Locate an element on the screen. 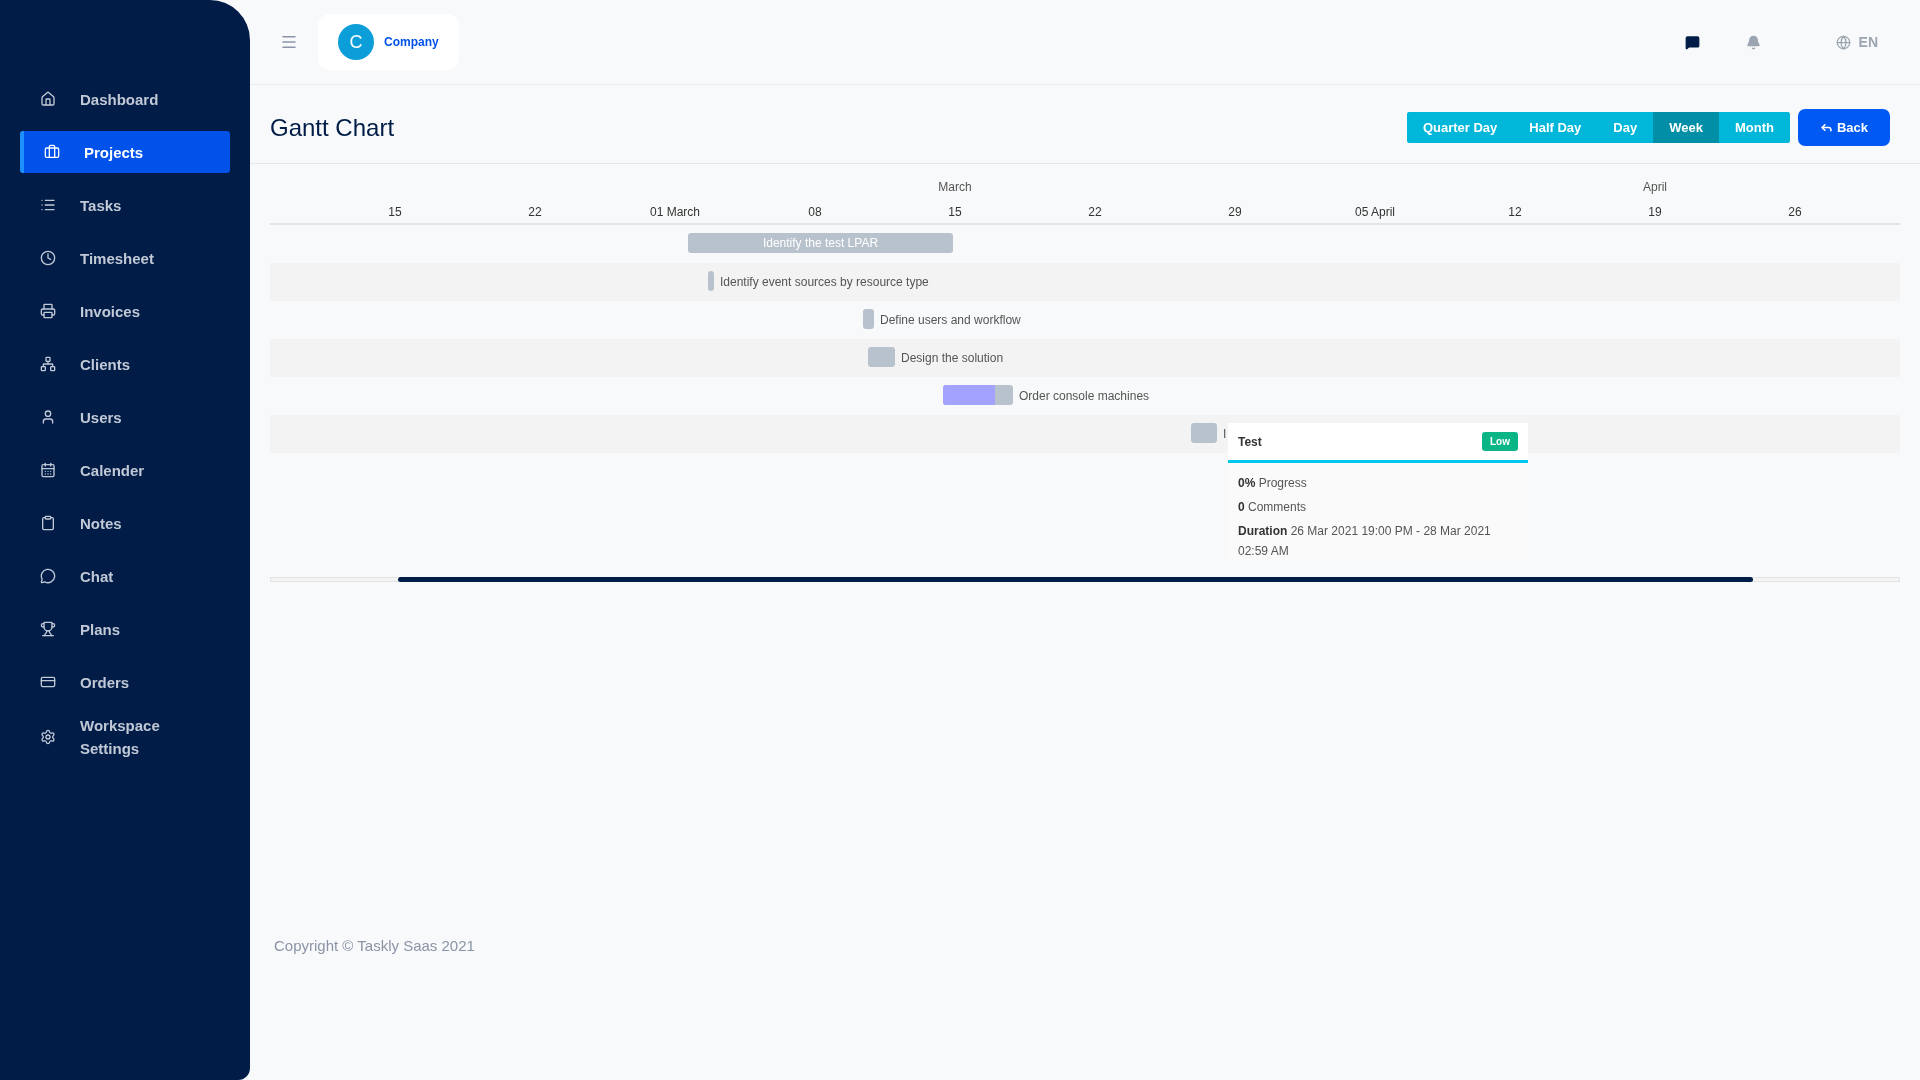 The width and height of the screenshot is (1920, 1080). card-icon is located at coordinates (48, 682).